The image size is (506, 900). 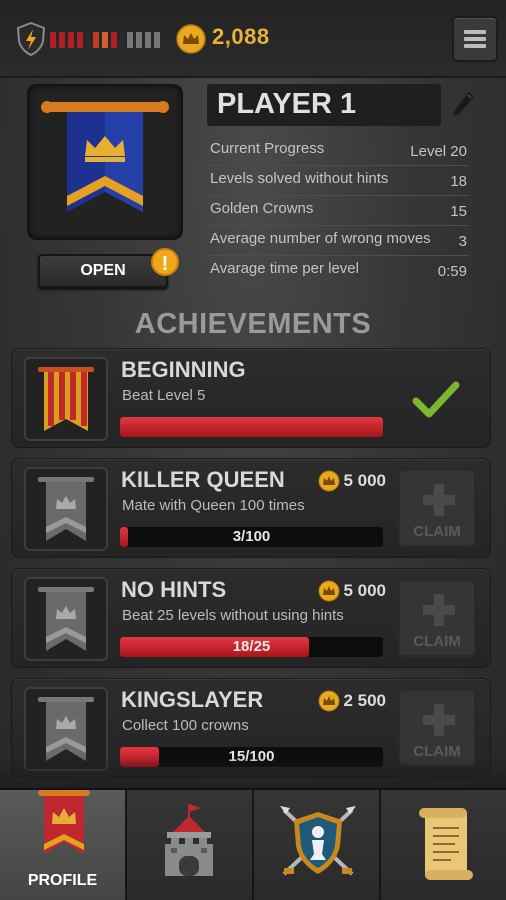 I want to click on stat-value: 15, so click(x=458, y=211).